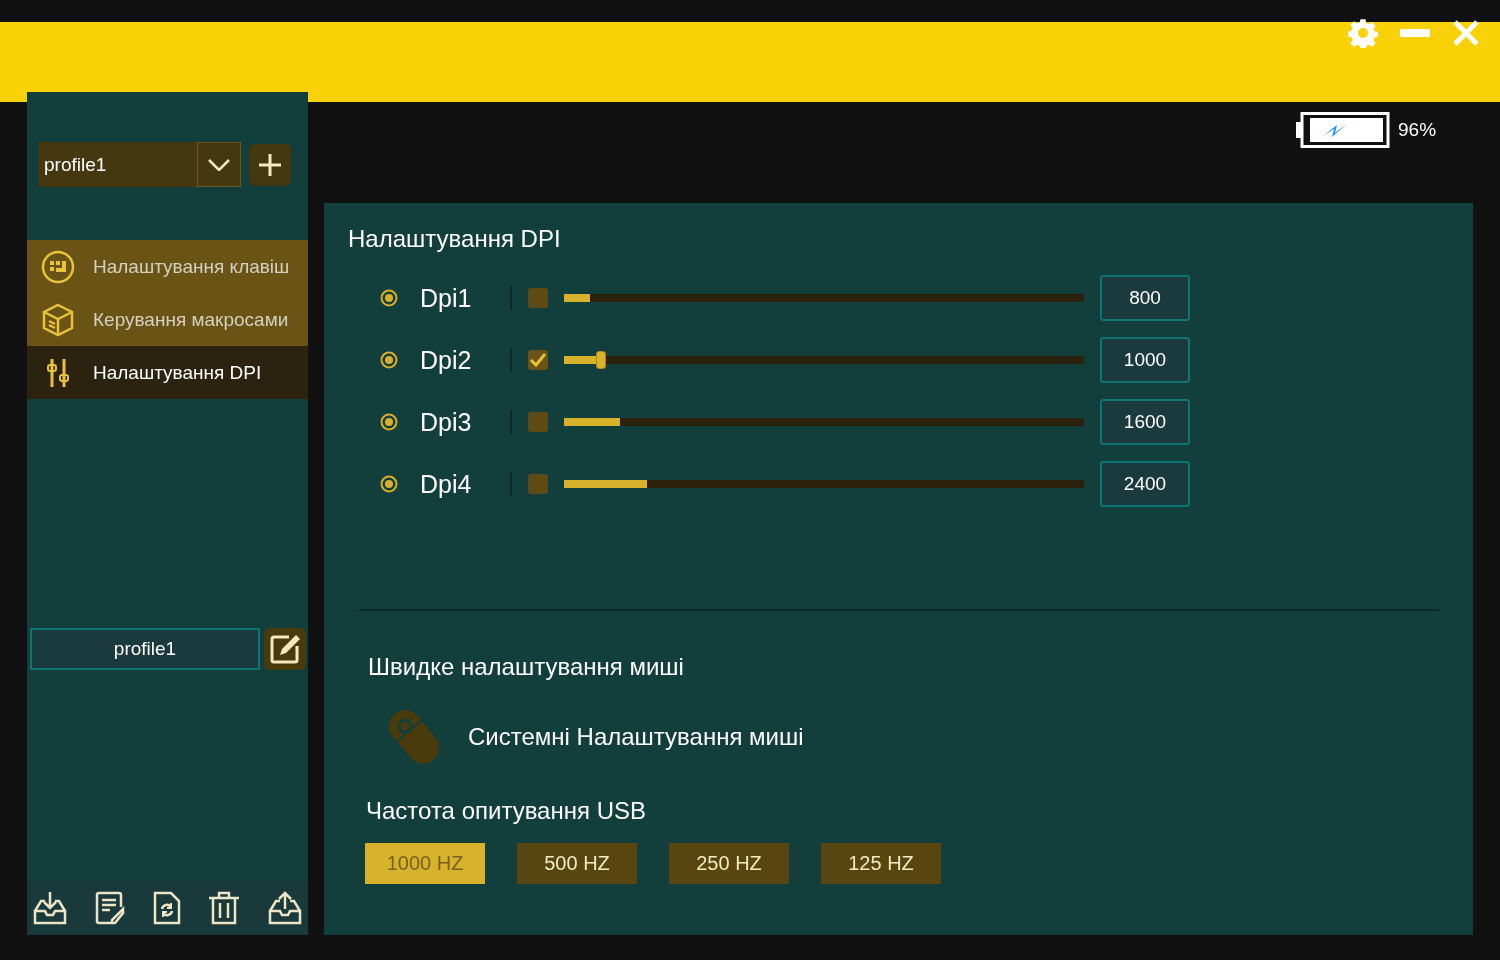 The height and width of the screenshot is (960, 1500). Describe the element at coordinates (1145, 360) in the screenshot. I see `dpi-value-field: 1000` at that location.